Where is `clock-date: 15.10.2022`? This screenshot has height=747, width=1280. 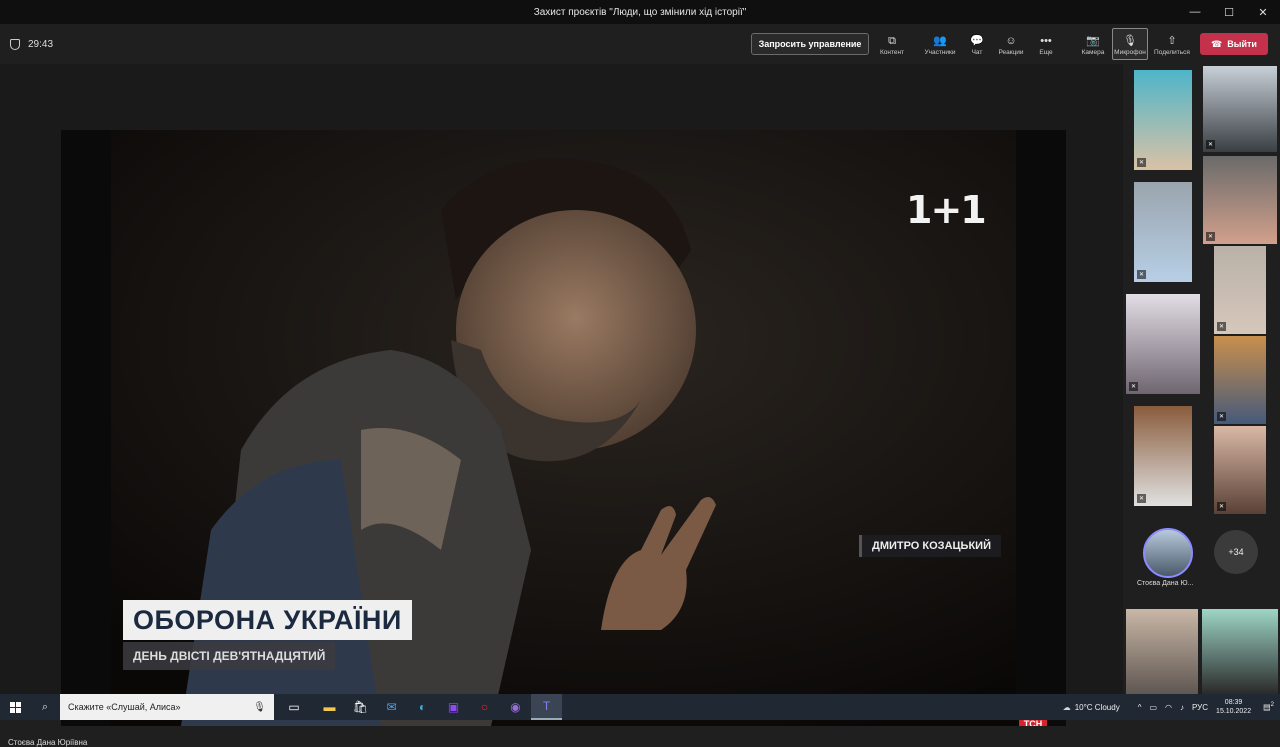 clock-date: 15.10.2022 is located at coordinates (1234, 711).